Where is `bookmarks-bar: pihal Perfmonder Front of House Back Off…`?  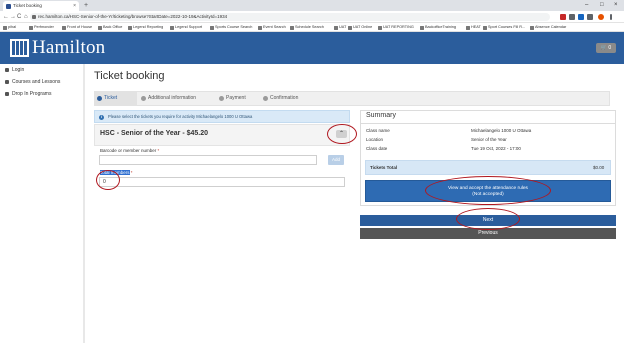 bookmarks-bar: pihal Perfmonder Front of House Back Off… is located at coordinates (312, 27).